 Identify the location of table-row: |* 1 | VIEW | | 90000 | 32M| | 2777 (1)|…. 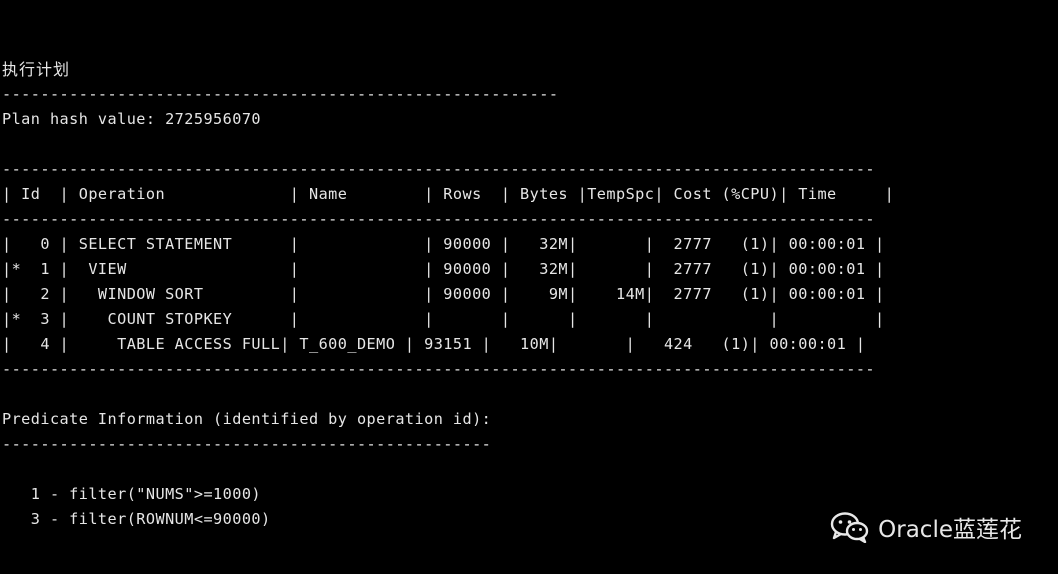
(443, 269).